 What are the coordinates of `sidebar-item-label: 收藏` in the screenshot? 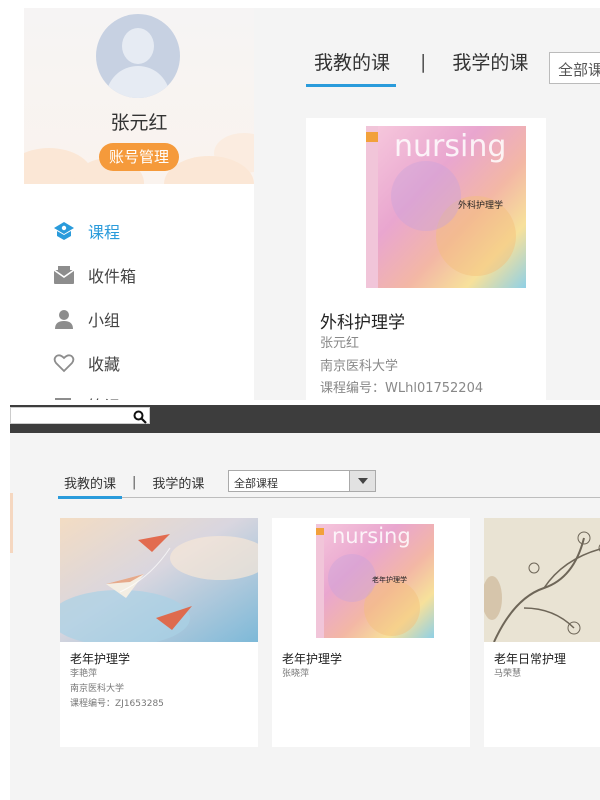 It's located at (104, 364).